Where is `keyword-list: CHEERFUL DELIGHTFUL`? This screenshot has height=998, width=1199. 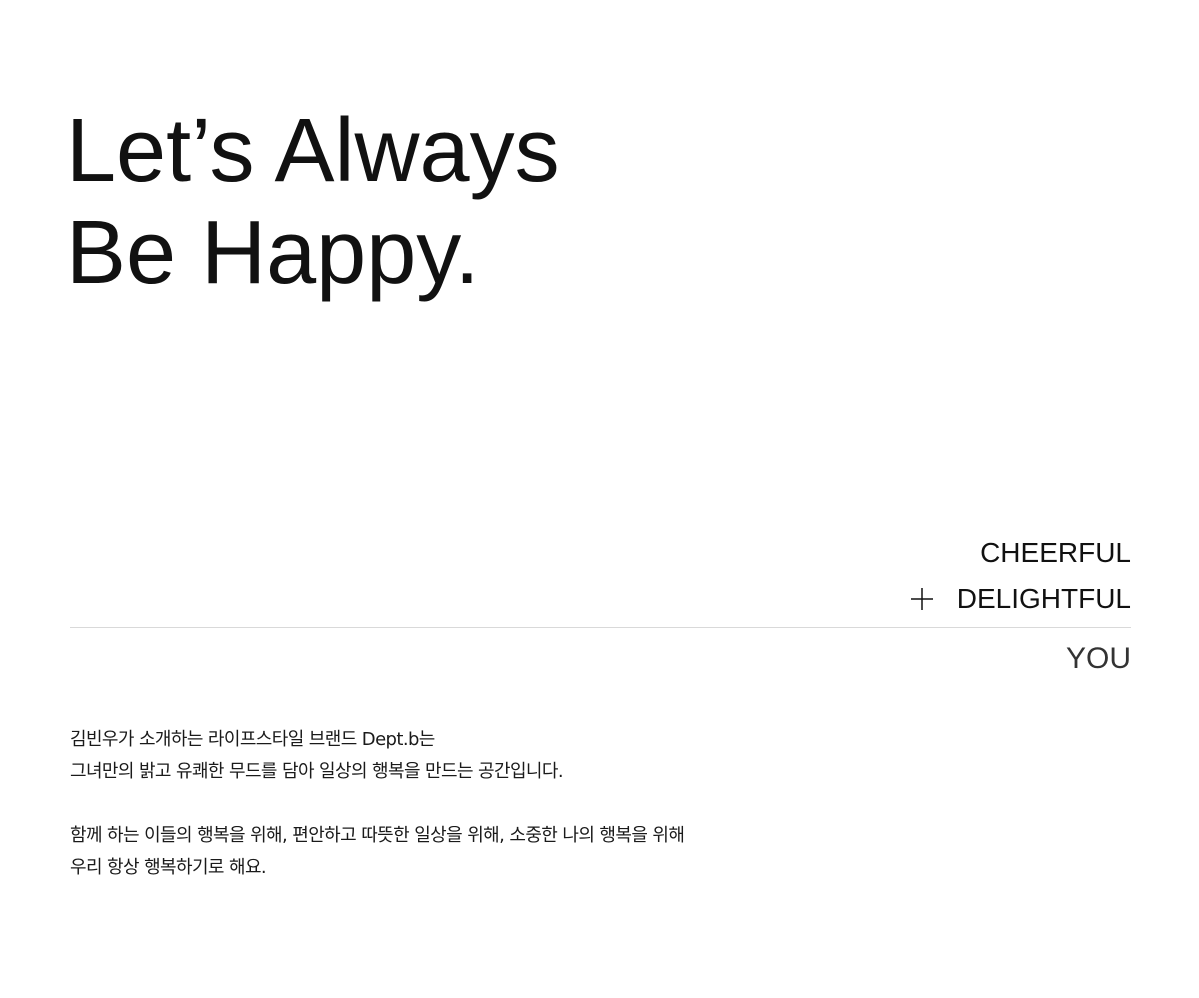
keyword-list: CHEERFUL DELIGHTFUL is located at coordinates (1020, 576).